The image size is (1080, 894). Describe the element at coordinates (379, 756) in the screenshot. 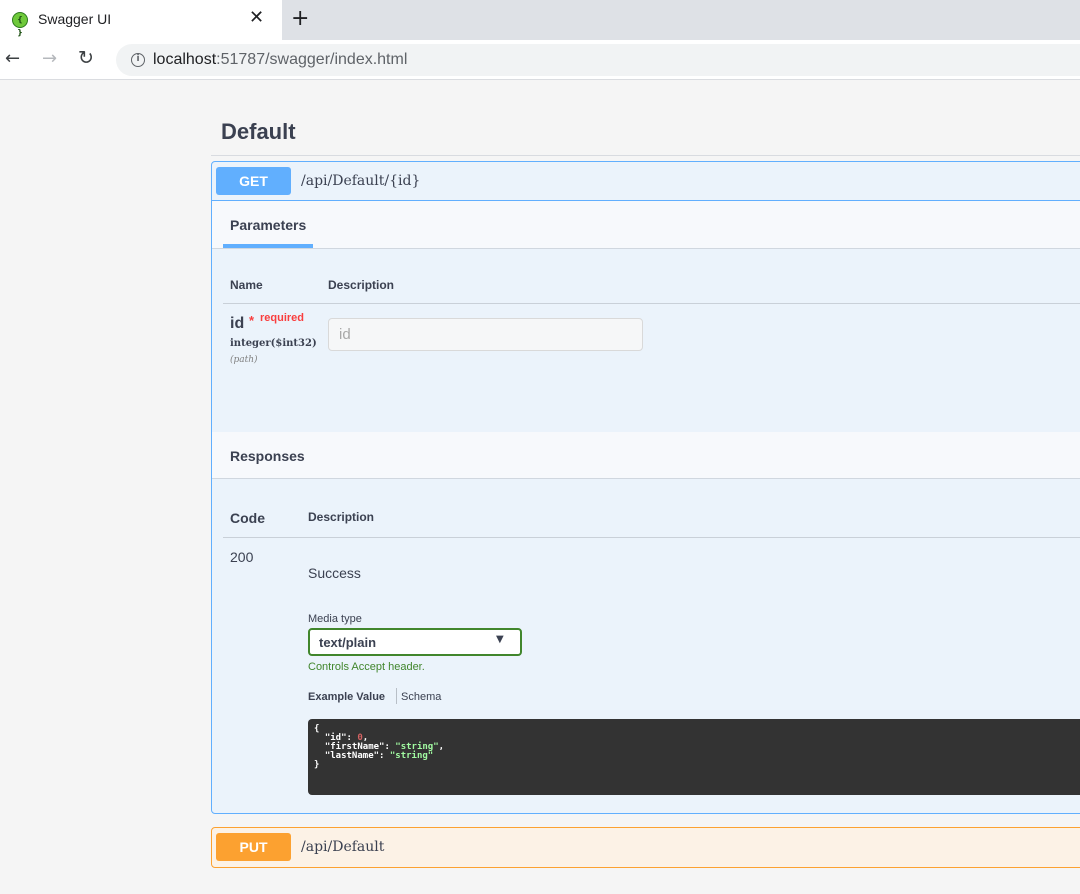

I see `code-line: "lastName": "string"` at that location.